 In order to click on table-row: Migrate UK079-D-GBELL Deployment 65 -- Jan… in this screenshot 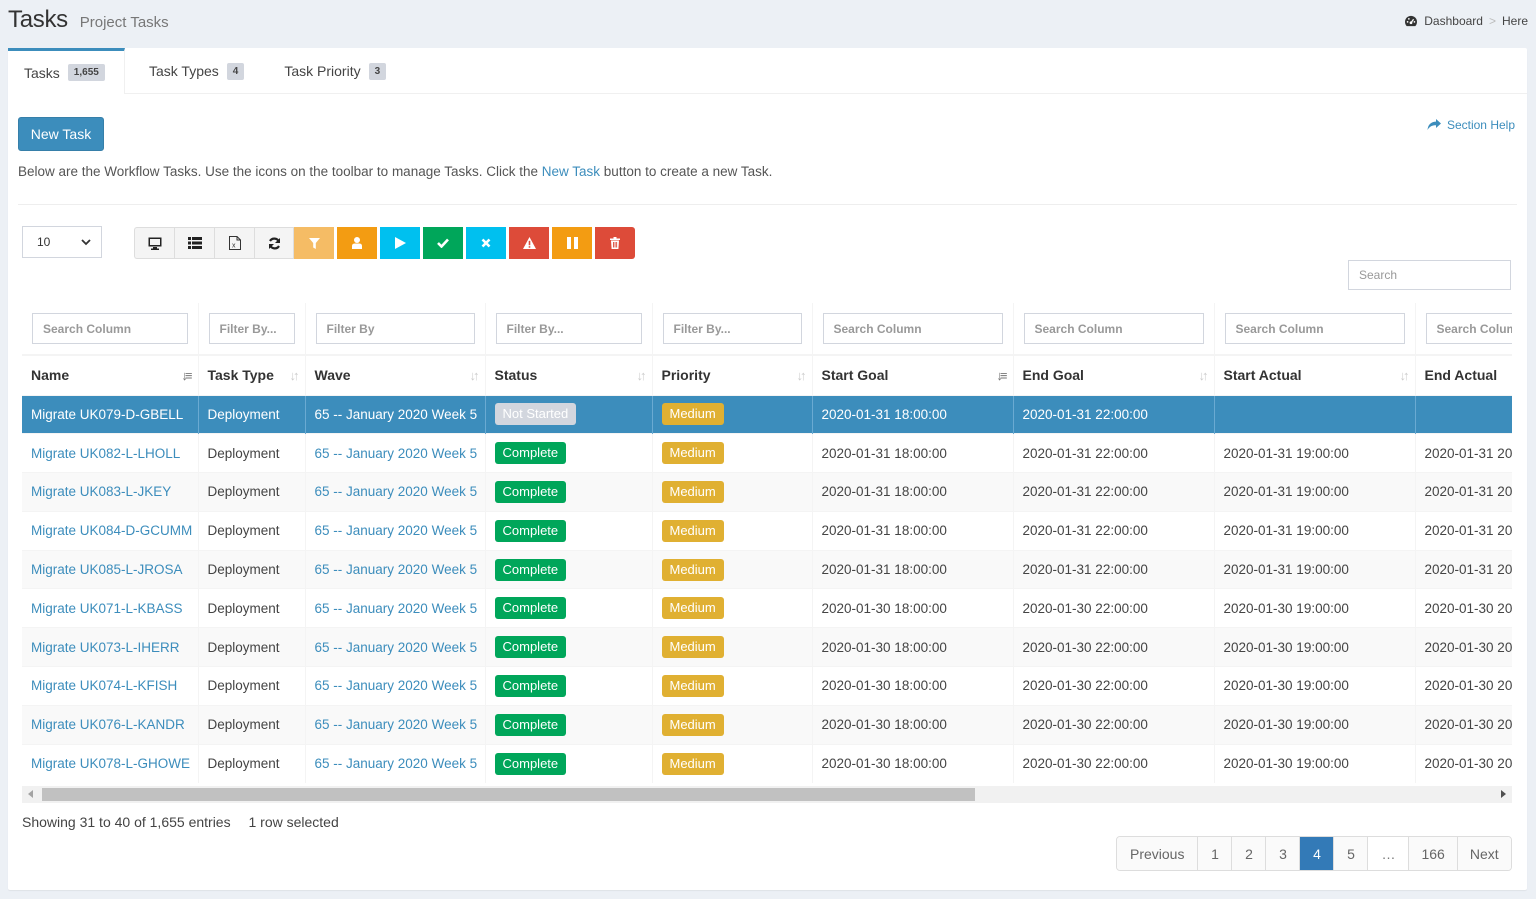, I will do `click(767, 414)`.